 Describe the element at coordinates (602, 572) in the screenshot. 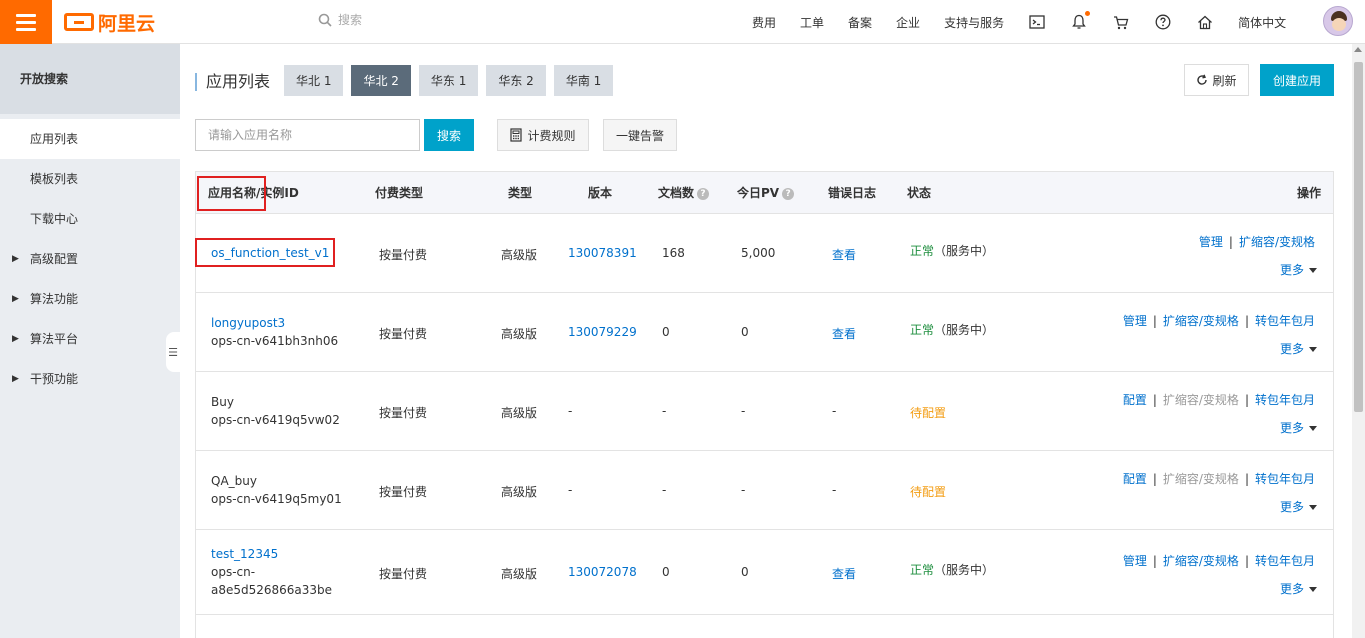

I see `version-link: 130072078` at that location.